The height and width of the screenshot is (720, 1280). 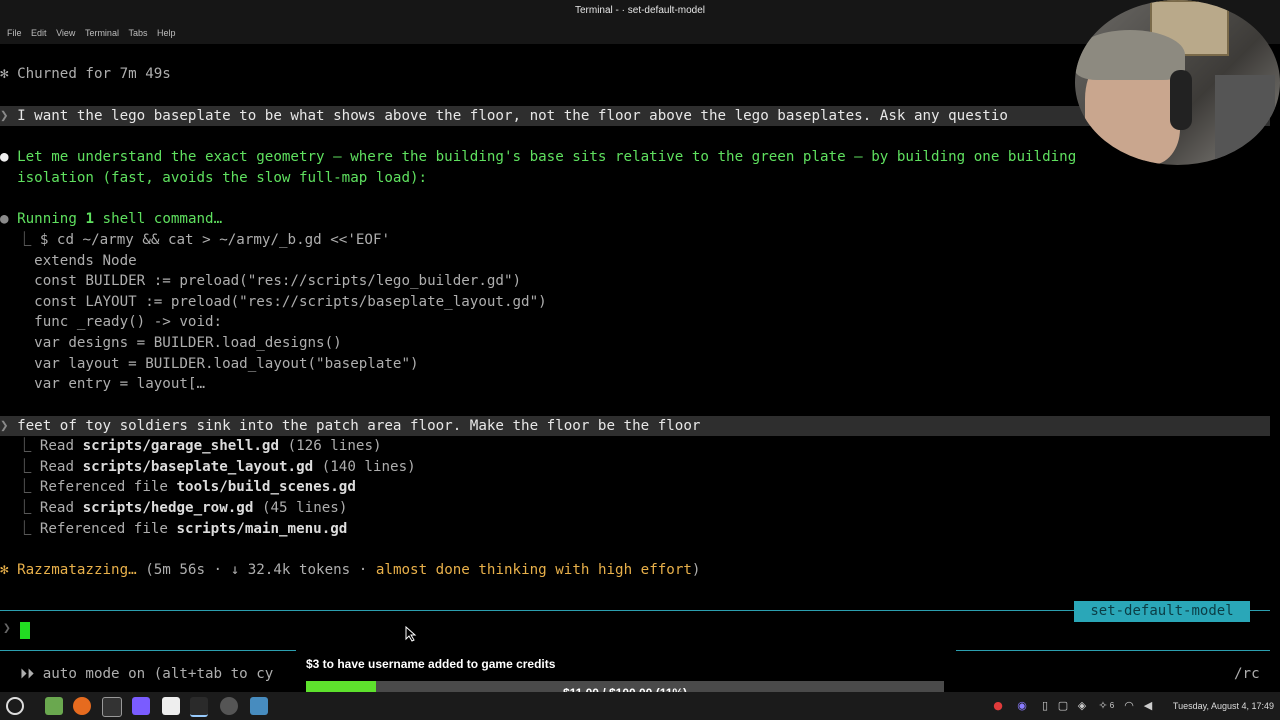 I want to click on read-file: scripts/garage_shell.gd, so click(x=181, y=446).